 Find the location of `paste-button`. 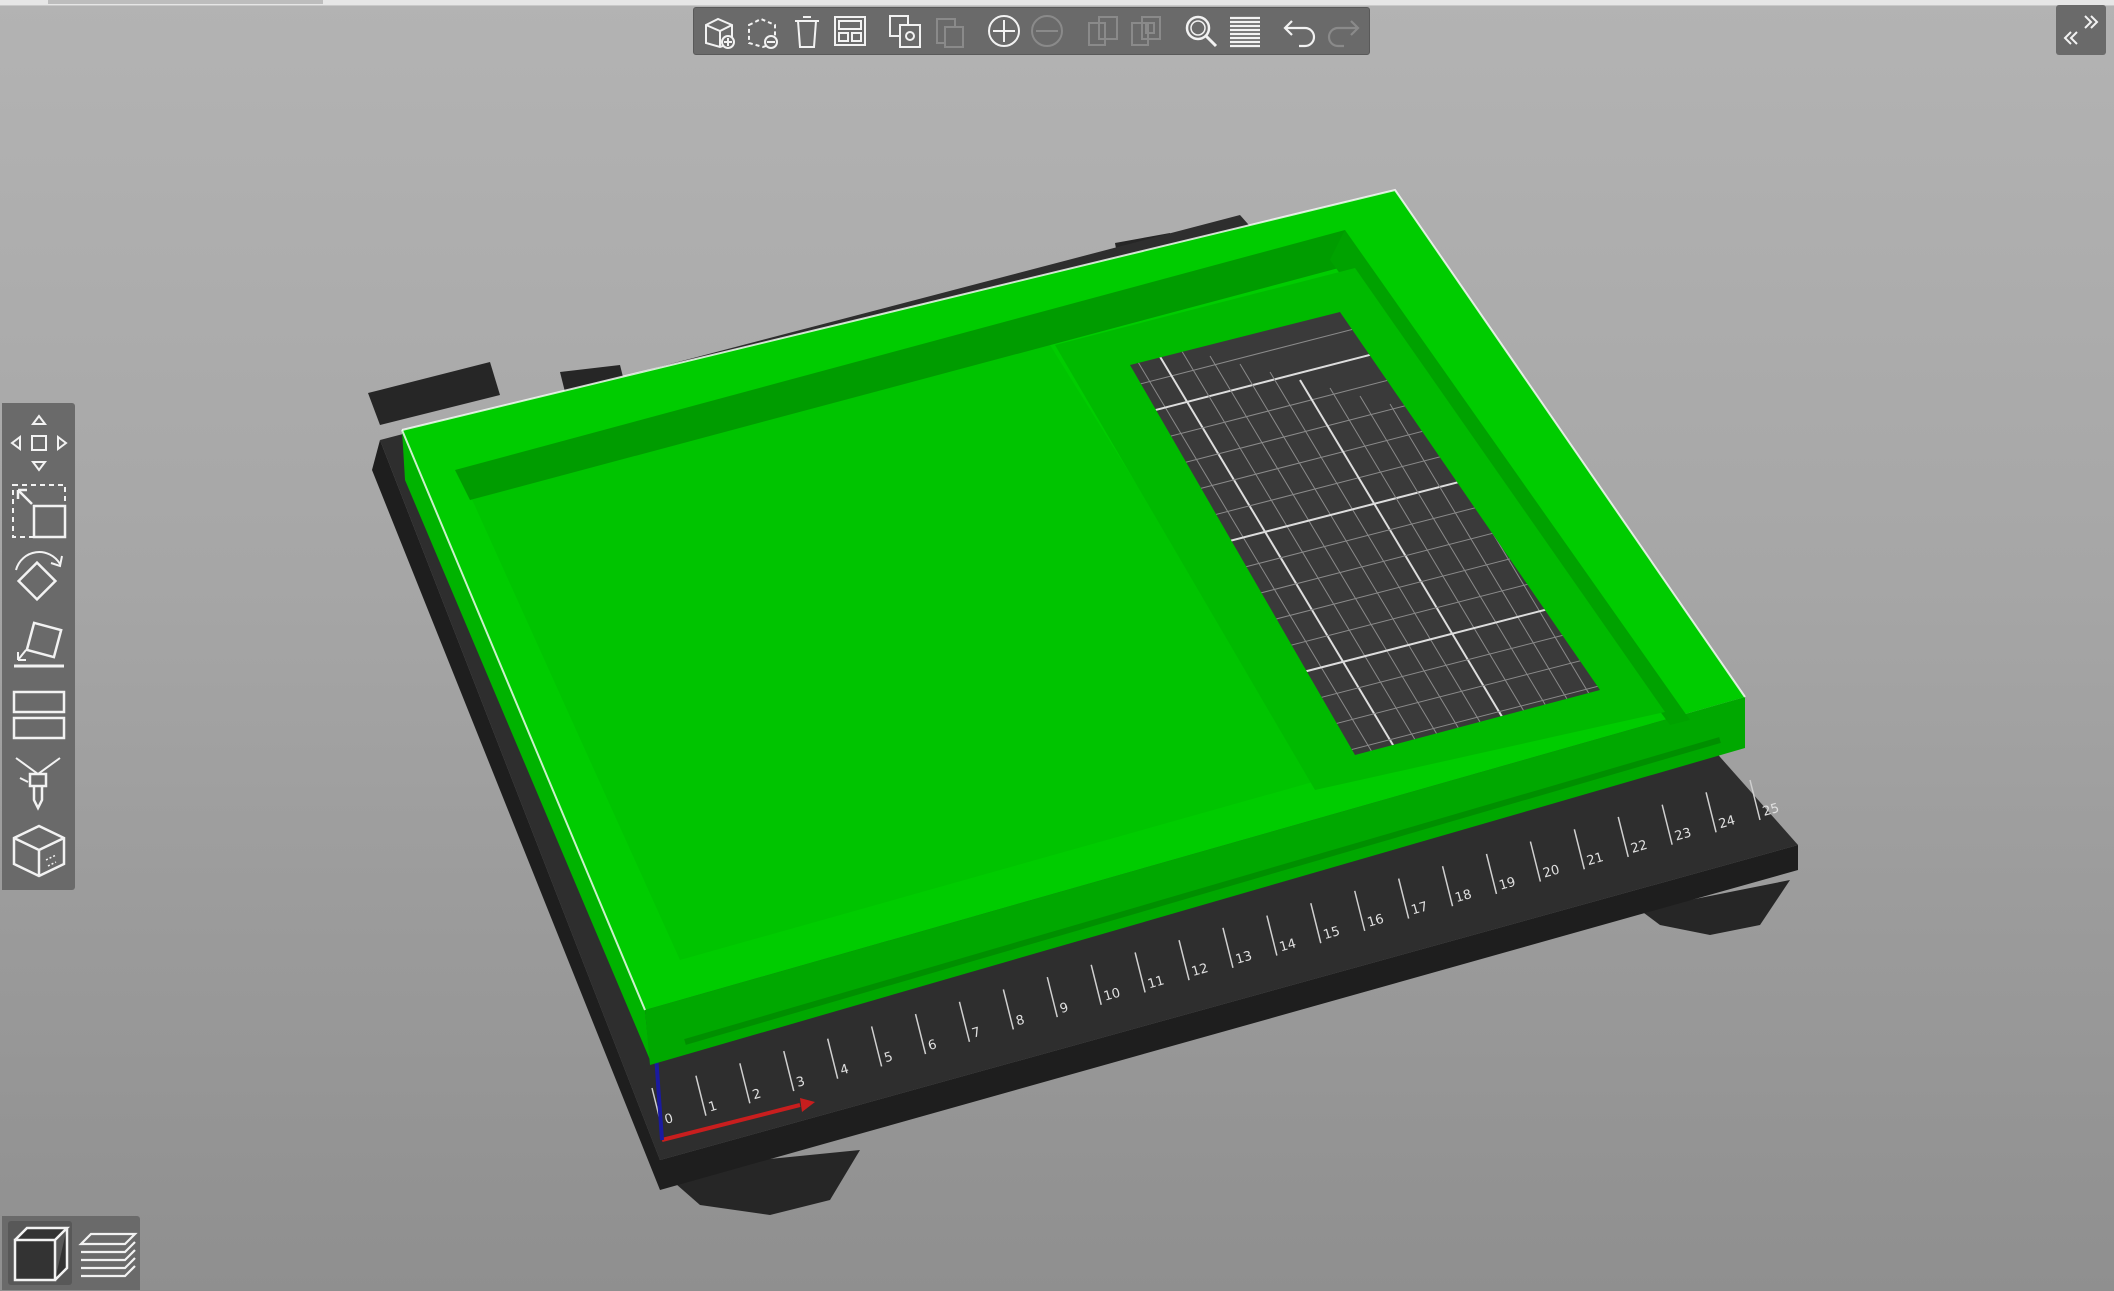

paste-button is located at coordinates (948, 31).